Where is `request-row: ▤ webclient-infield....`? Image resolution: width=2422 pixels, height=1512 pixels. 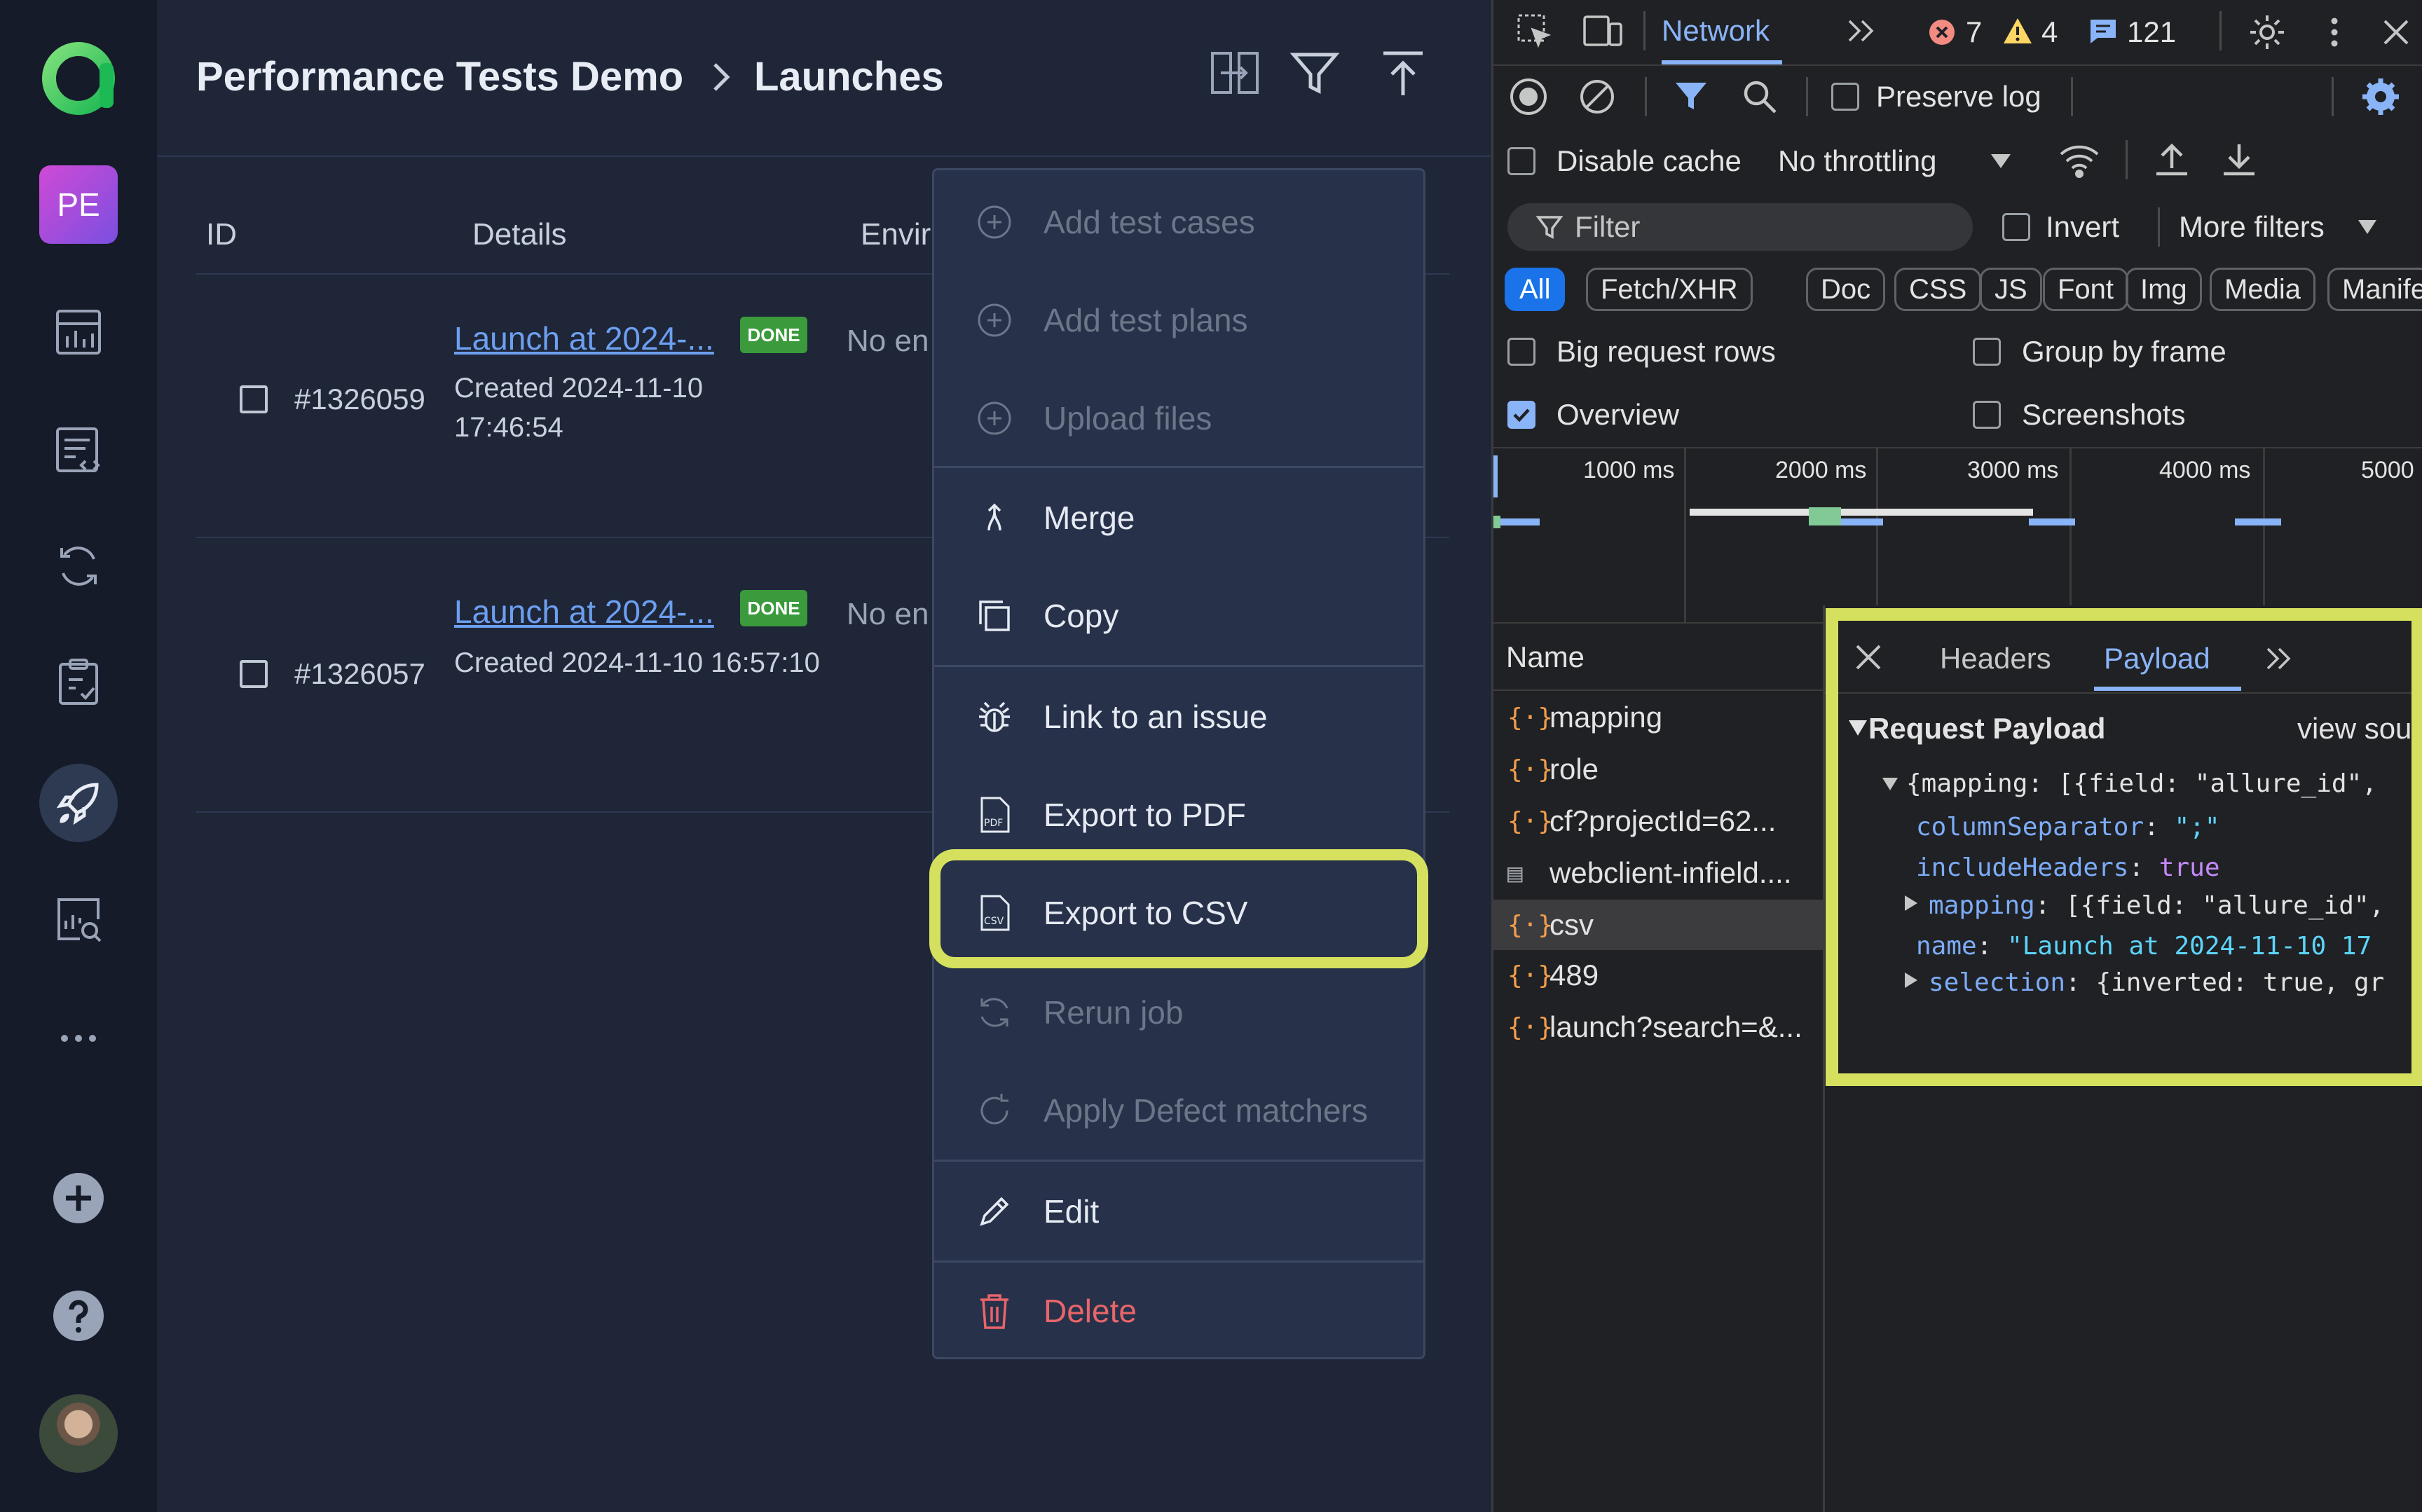 request-row: ▤ webclient-infield.... is located at coordinates (1658, 873).